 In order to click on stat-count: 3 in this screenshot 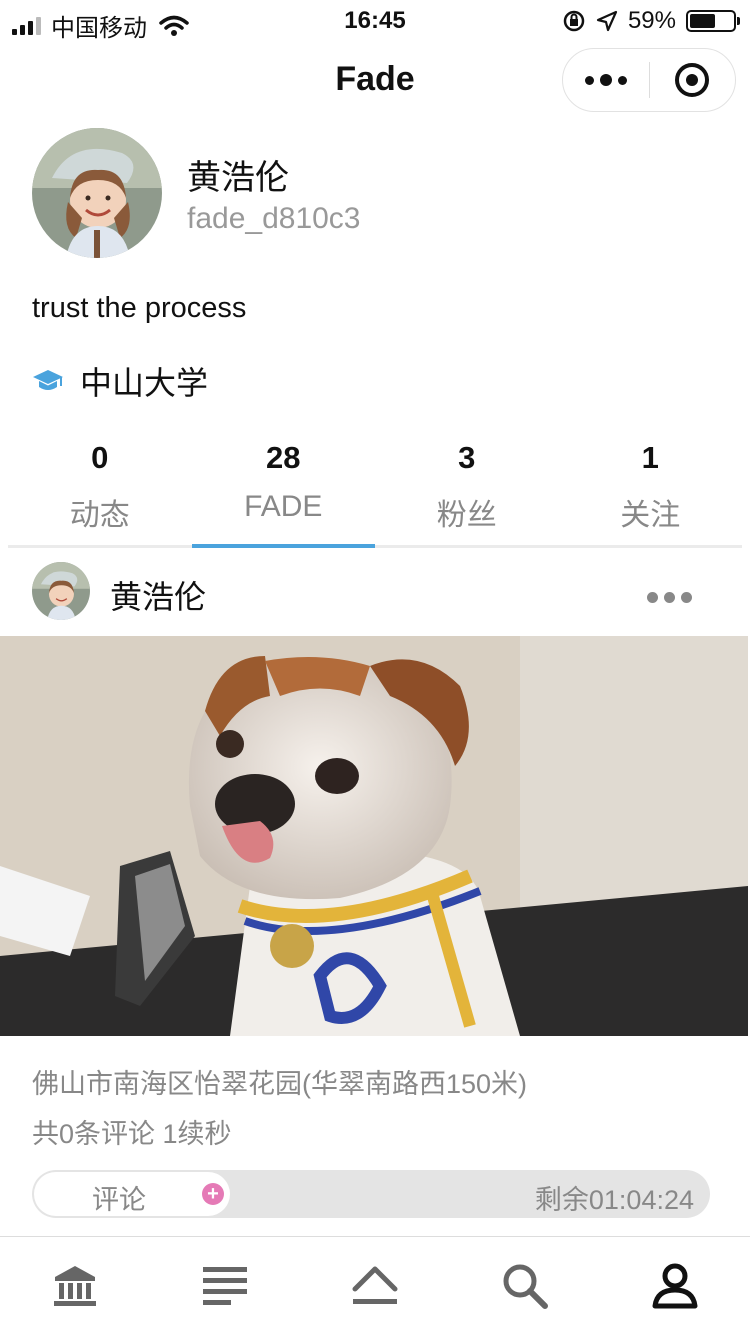, I will do `click(467, 457)`.